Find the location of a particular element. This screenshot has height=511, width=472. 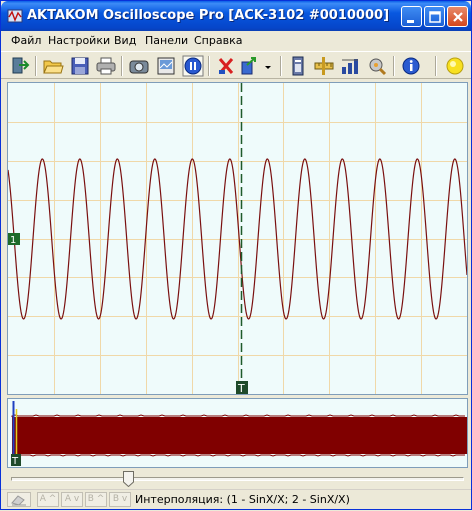

ruler-icon is located at coordinates (324, 66).